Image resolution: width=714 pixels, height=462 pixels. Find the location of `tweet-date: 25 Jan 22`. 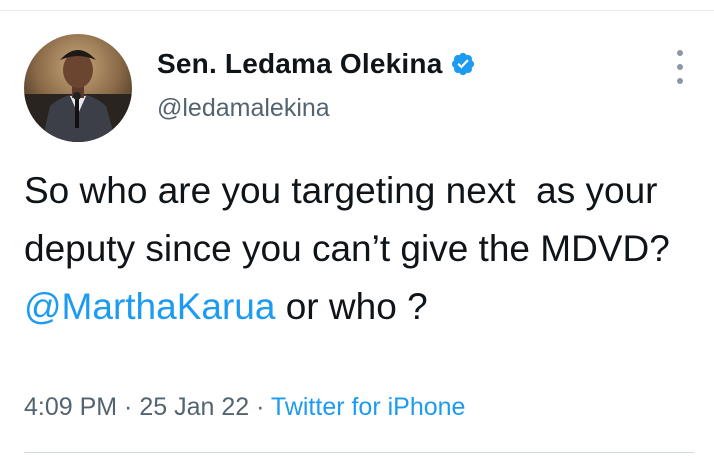

tweet-date: 25 Jan 22 is located at coordinates (194, 407).